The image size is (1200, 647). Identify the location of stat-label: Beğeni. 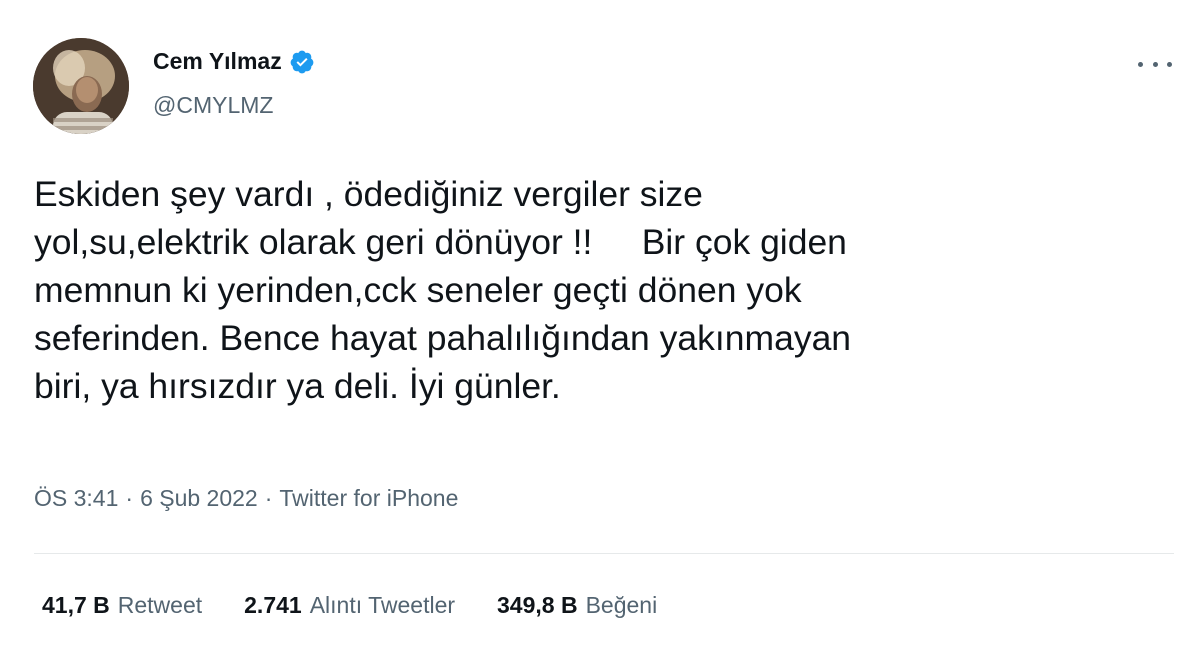
(621, 605).